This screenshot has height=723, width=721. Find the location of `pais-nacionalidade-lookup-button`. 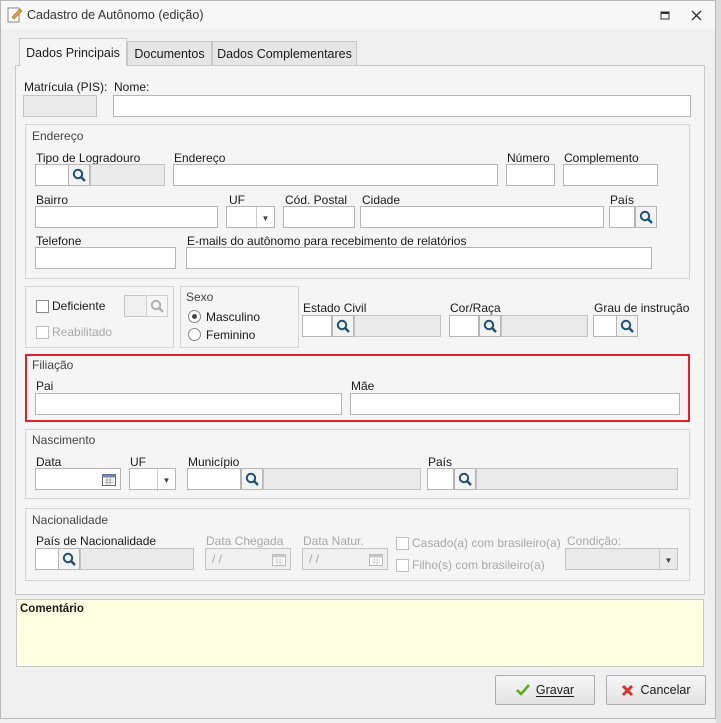

pais-nacionalidade-lookup-button is located at coordinates (69, 559).